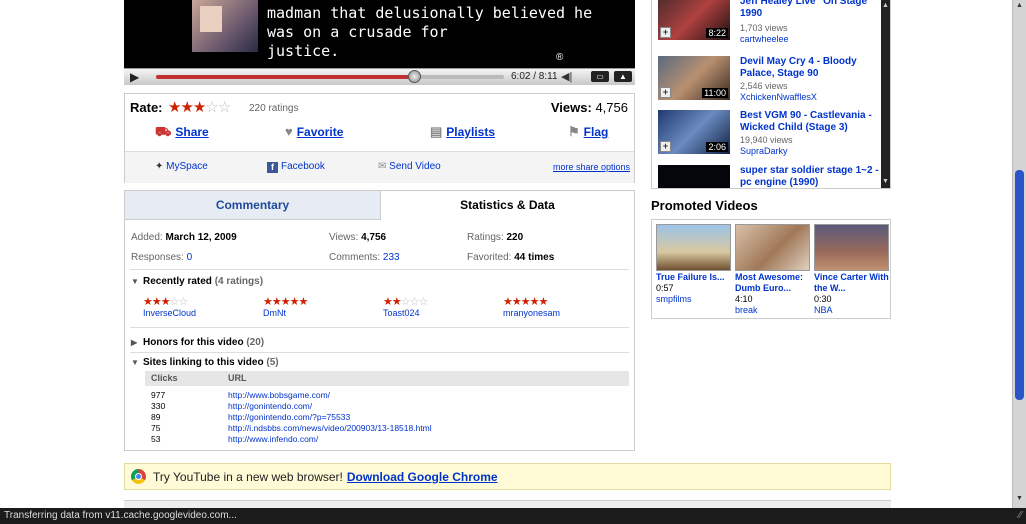 The height and width of the screenshot is (524, 1026). What do you see at coordinates (289, 131) in the screenshot?
I see `heart-icon: ♥` at bounding box center [289, 131].